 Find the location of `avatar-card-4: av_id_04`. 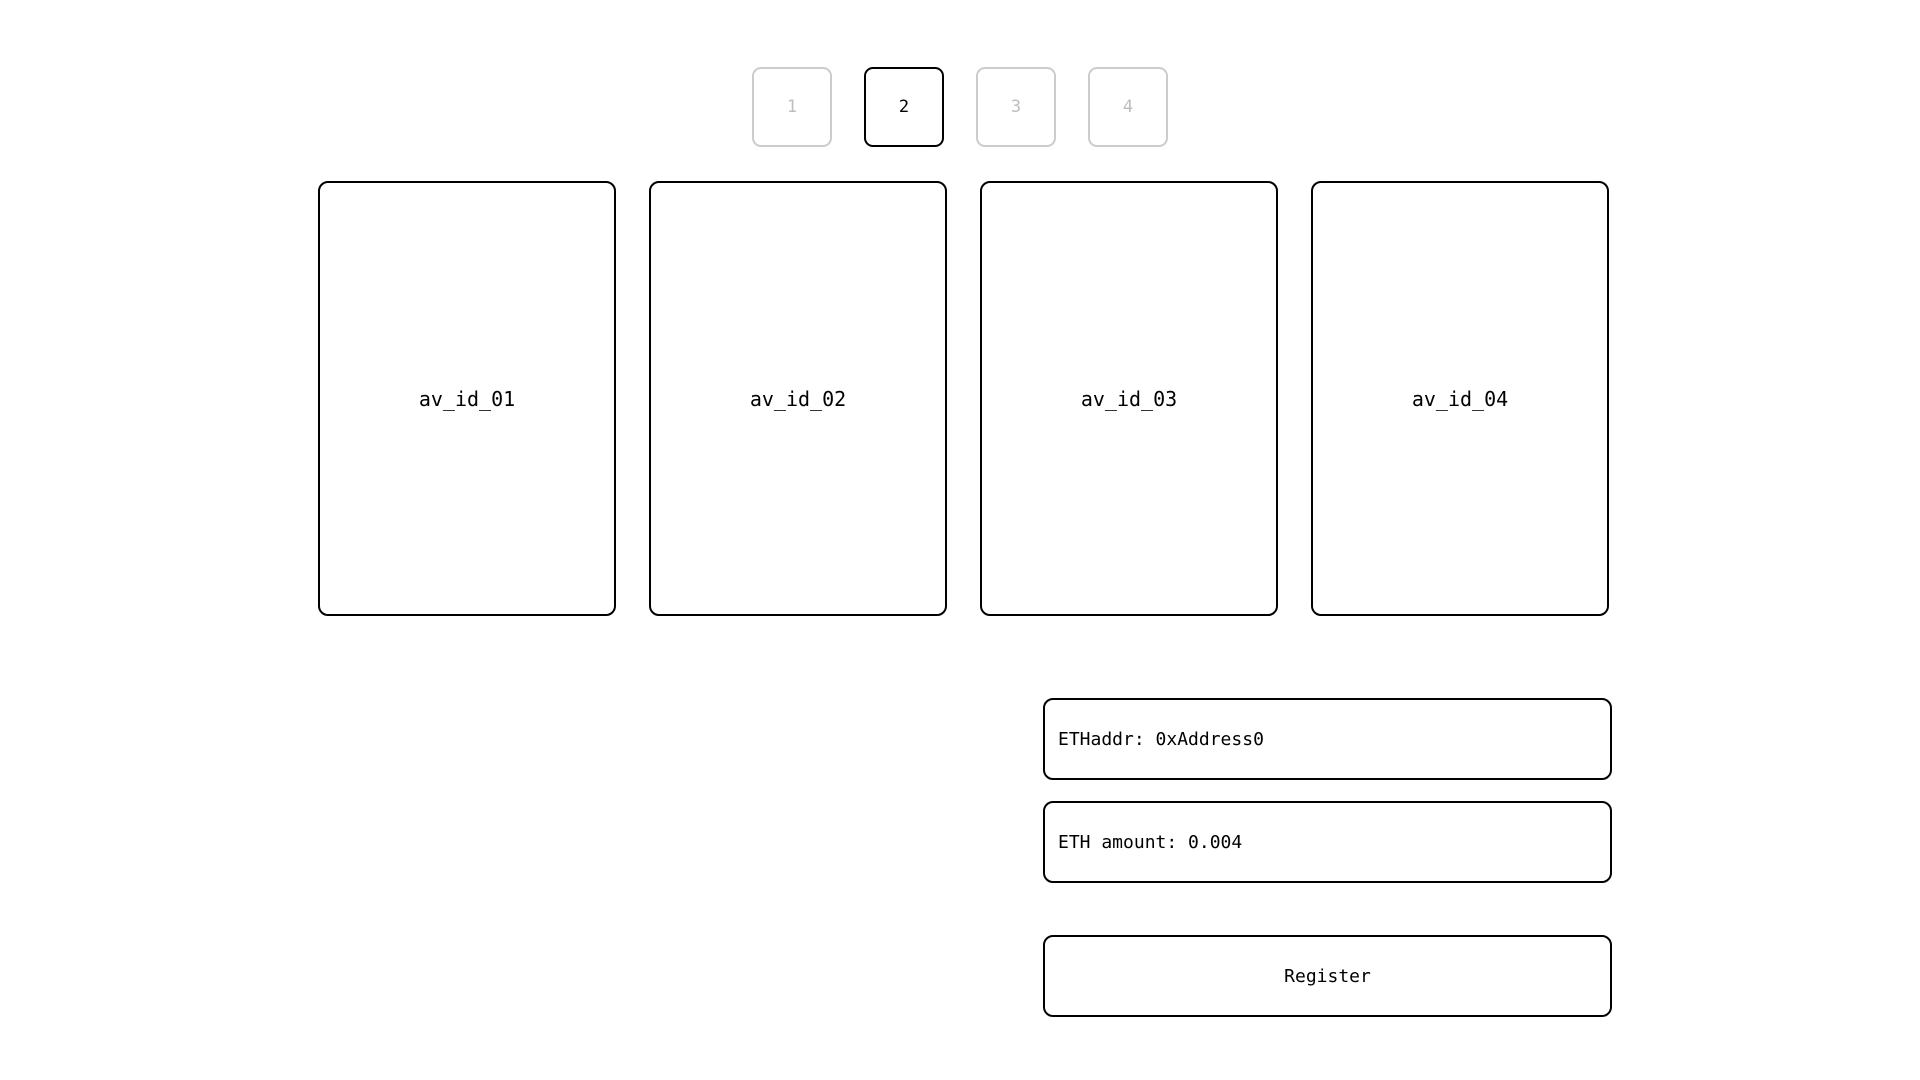

avatar-card-4: av_id_04 is located at coordinates (1460, 398).